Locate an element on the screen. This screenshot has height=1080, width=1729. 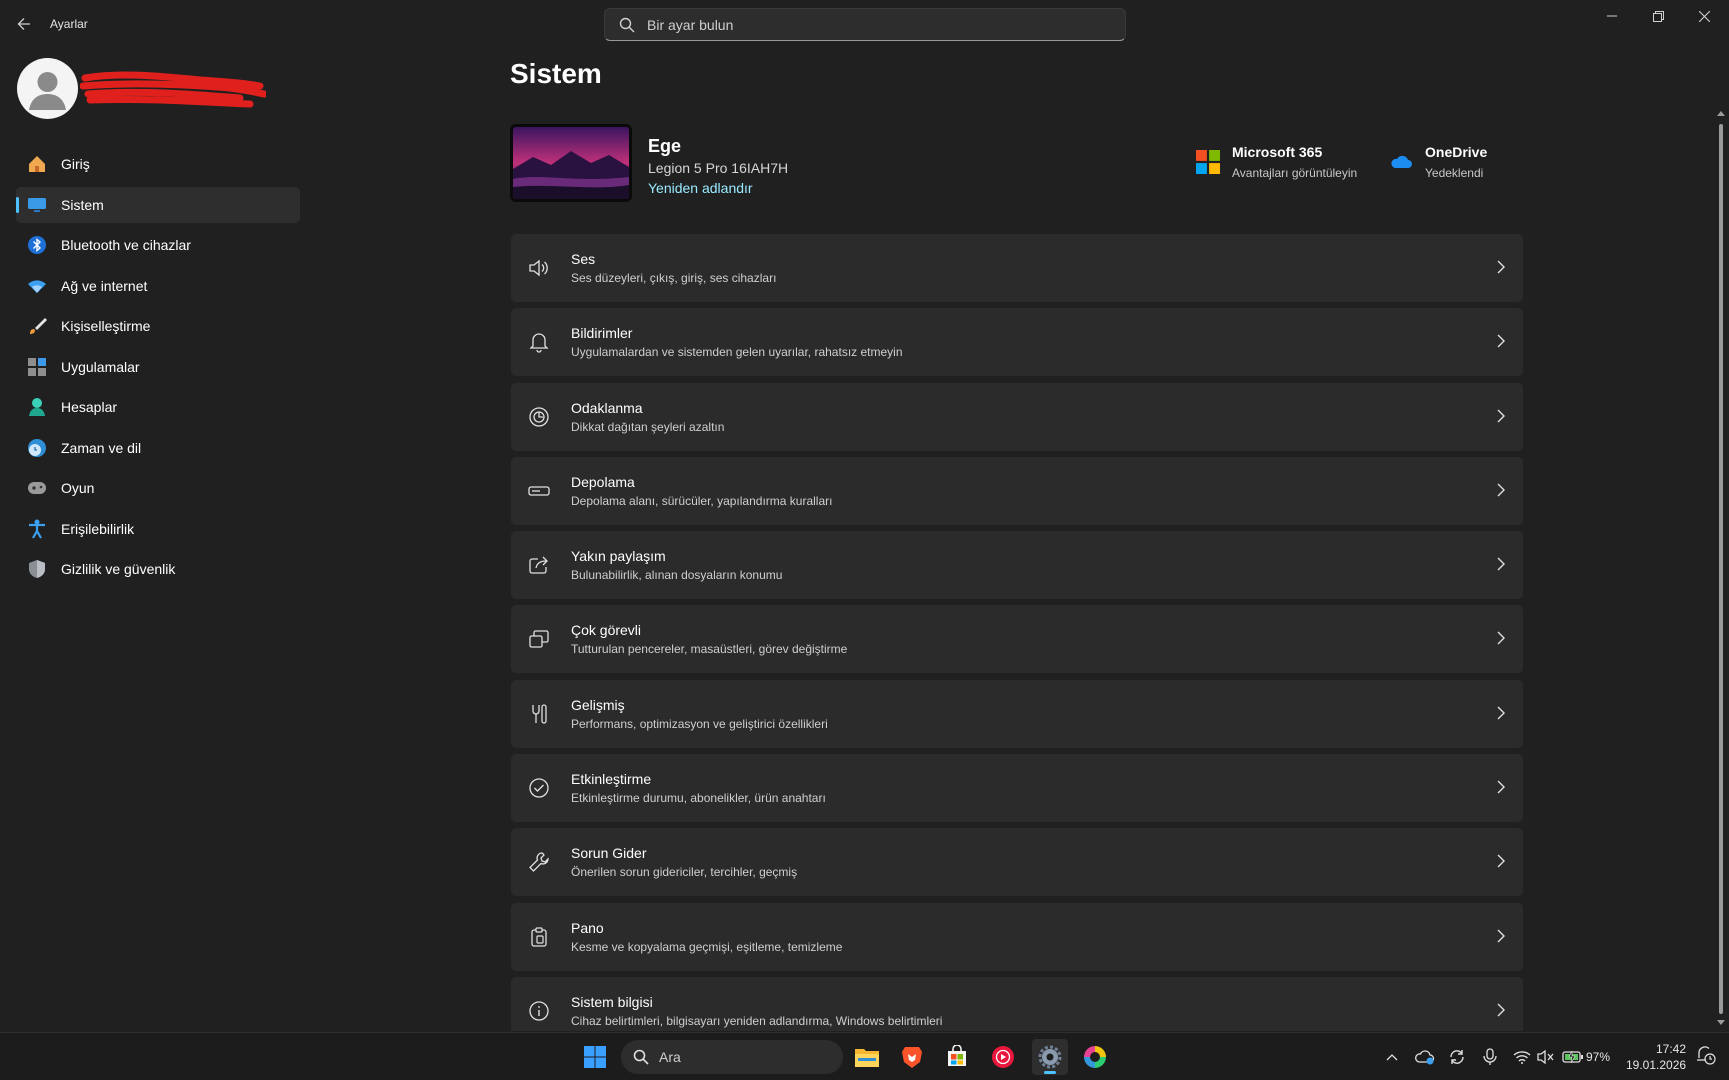
sidebar-item-time-language: Zaman ve dil is located at coordinates (158, 448).